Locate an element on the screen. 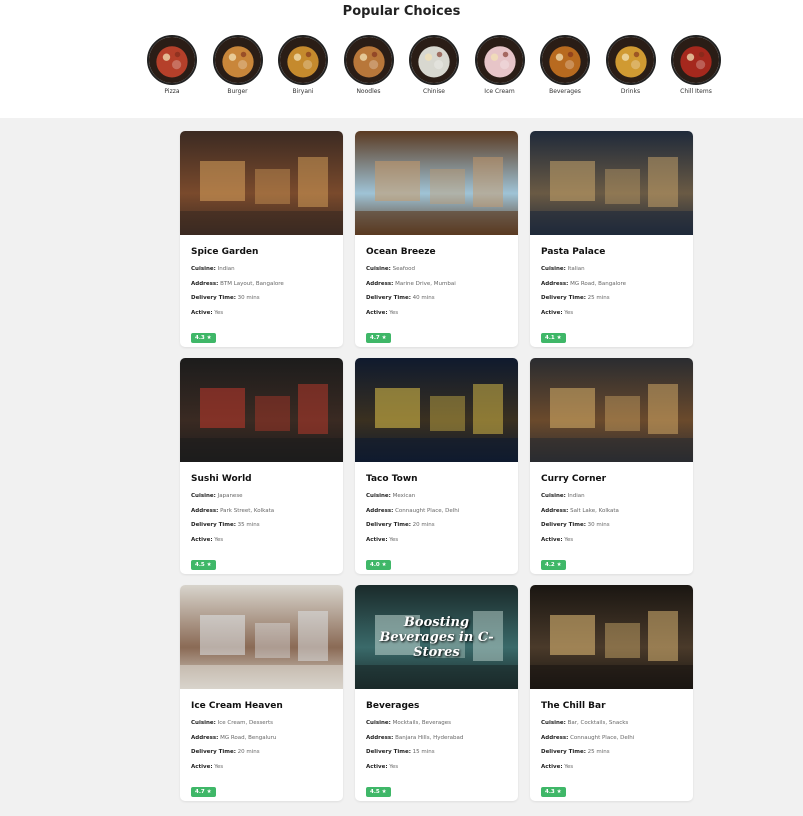 This screenshot has width=803, height=816. rating-badge: 4.3 ★ is located at coordinates (203, 338).